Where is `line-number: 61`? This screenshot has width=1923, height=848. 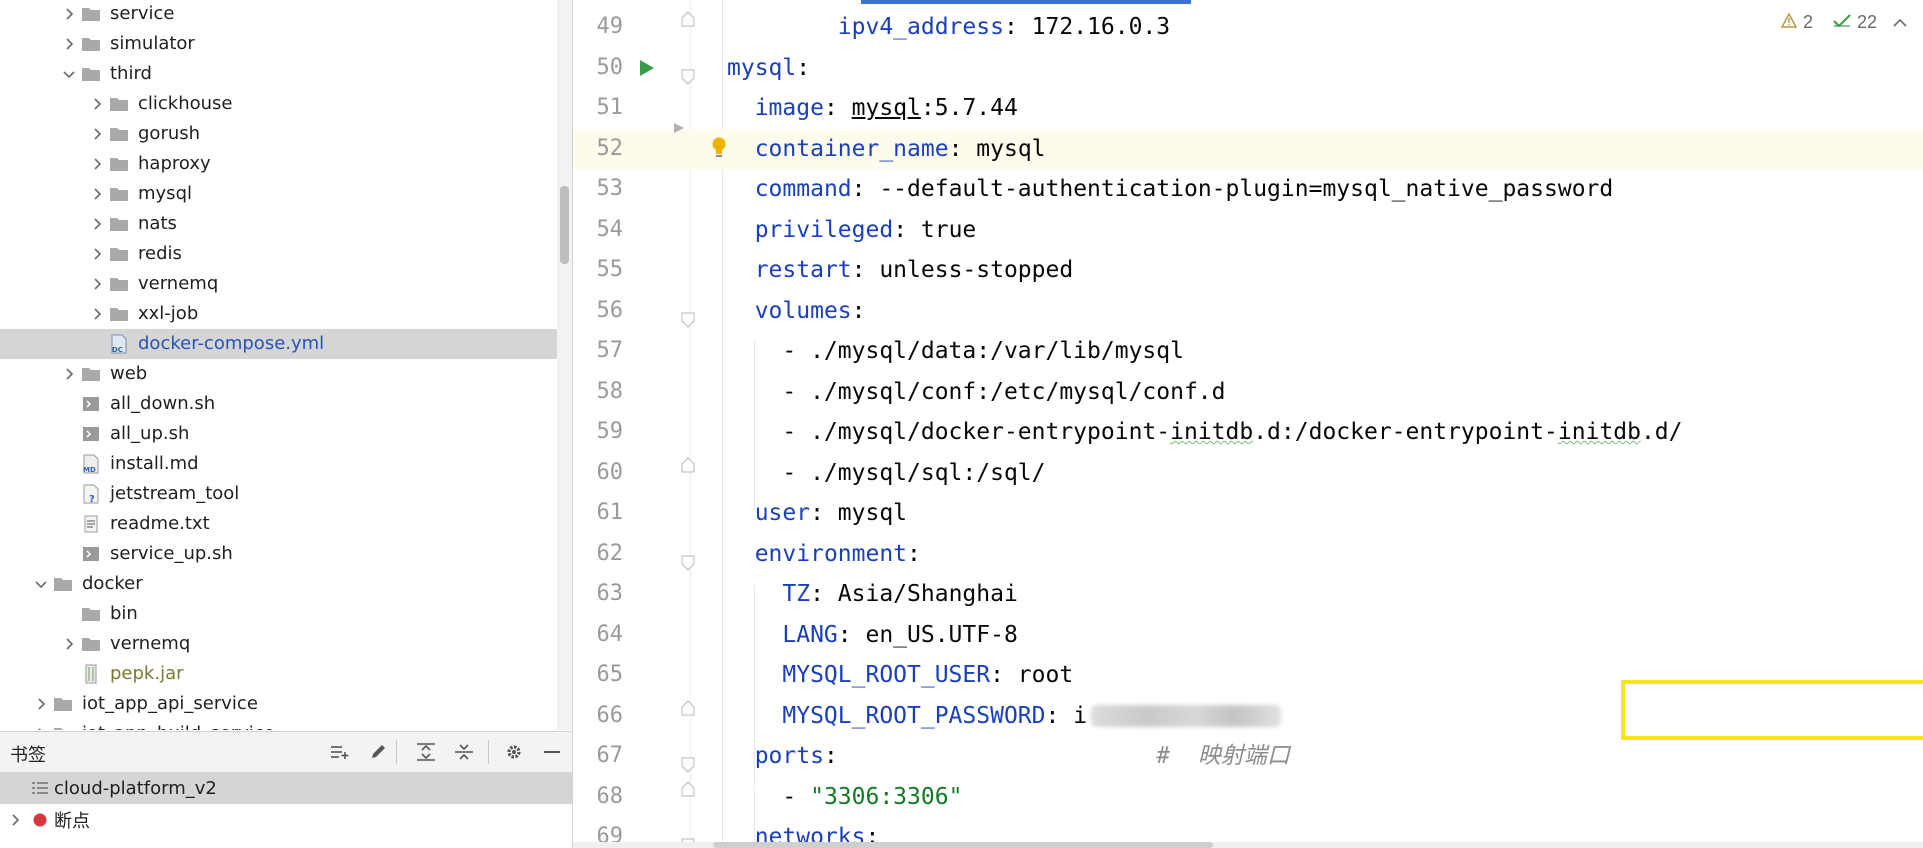 line-number: 61 is located at coordinates (610, 512).